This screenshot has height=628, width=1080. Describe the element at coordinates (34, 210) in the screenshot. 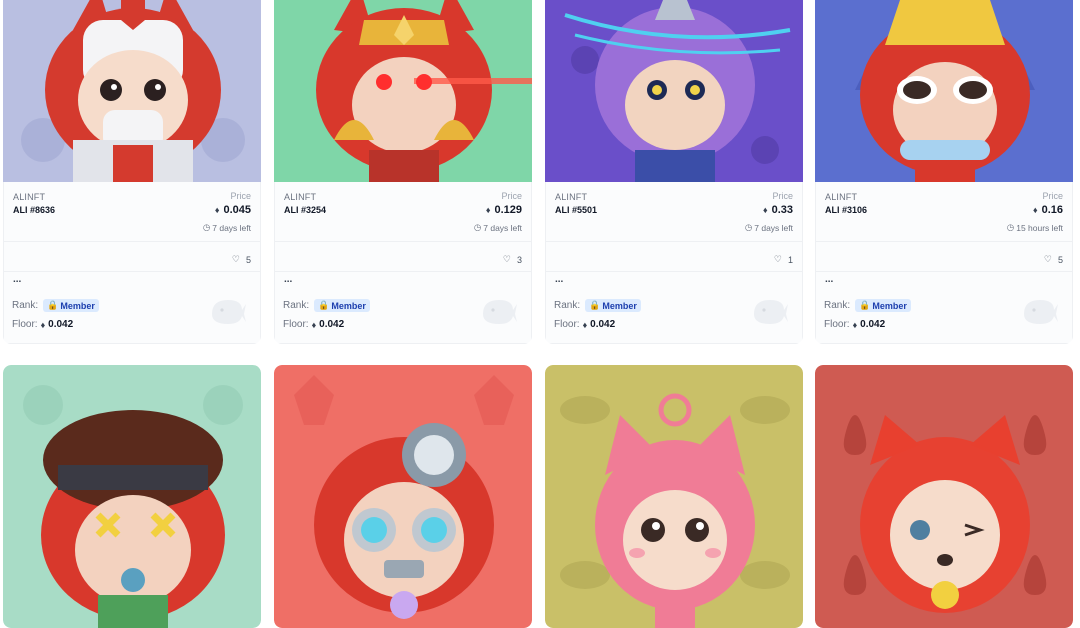

I see `token-id: ALI #8636` at that location.